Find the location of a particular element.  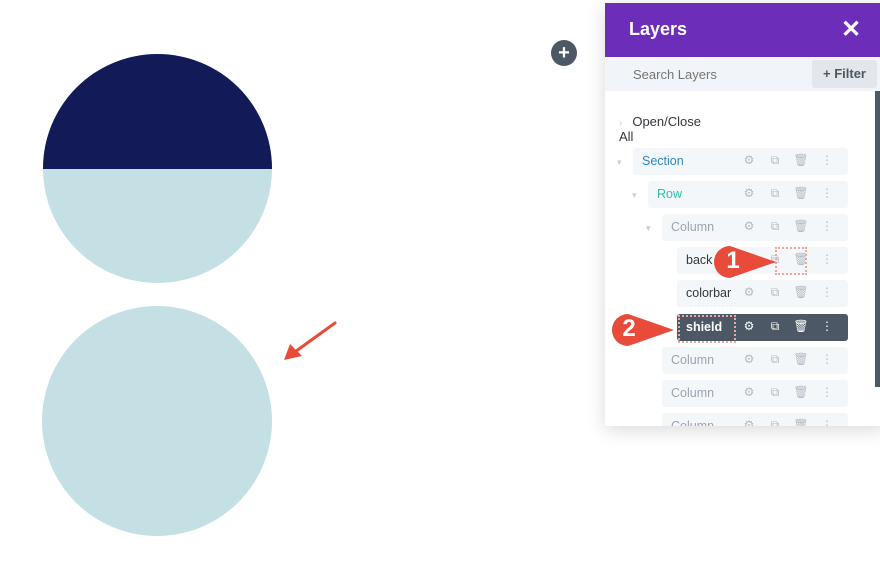

highlight-shield-box is located at coordinates (707, 329).